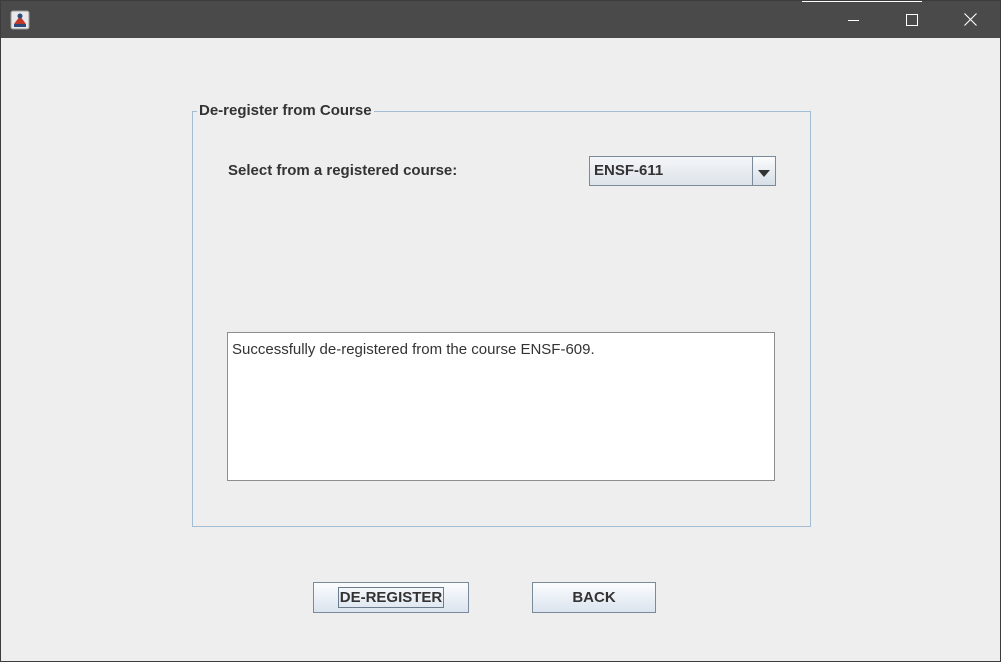  Describe the element at coordinates (629, 170) in the screenshot. I see `course-select-value: ENSF-611` at that location.